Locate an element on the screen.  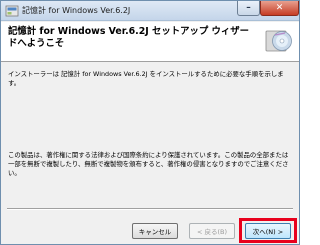
back-button: < 戻る(B) is located at coordinates (212, 231).